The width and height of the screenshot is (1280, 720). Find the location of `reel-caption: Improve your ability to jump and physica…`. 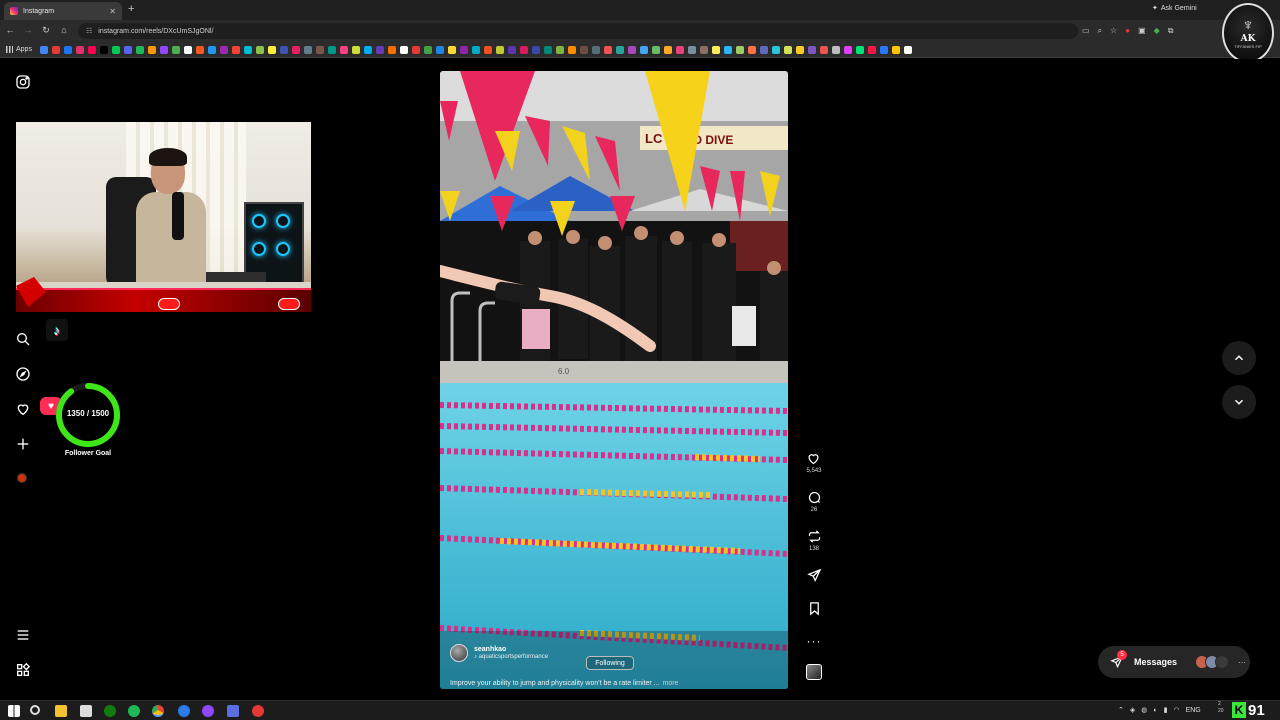

reel-caption: Improve your ability to jump and physica… is located at coordinates (564, 683).